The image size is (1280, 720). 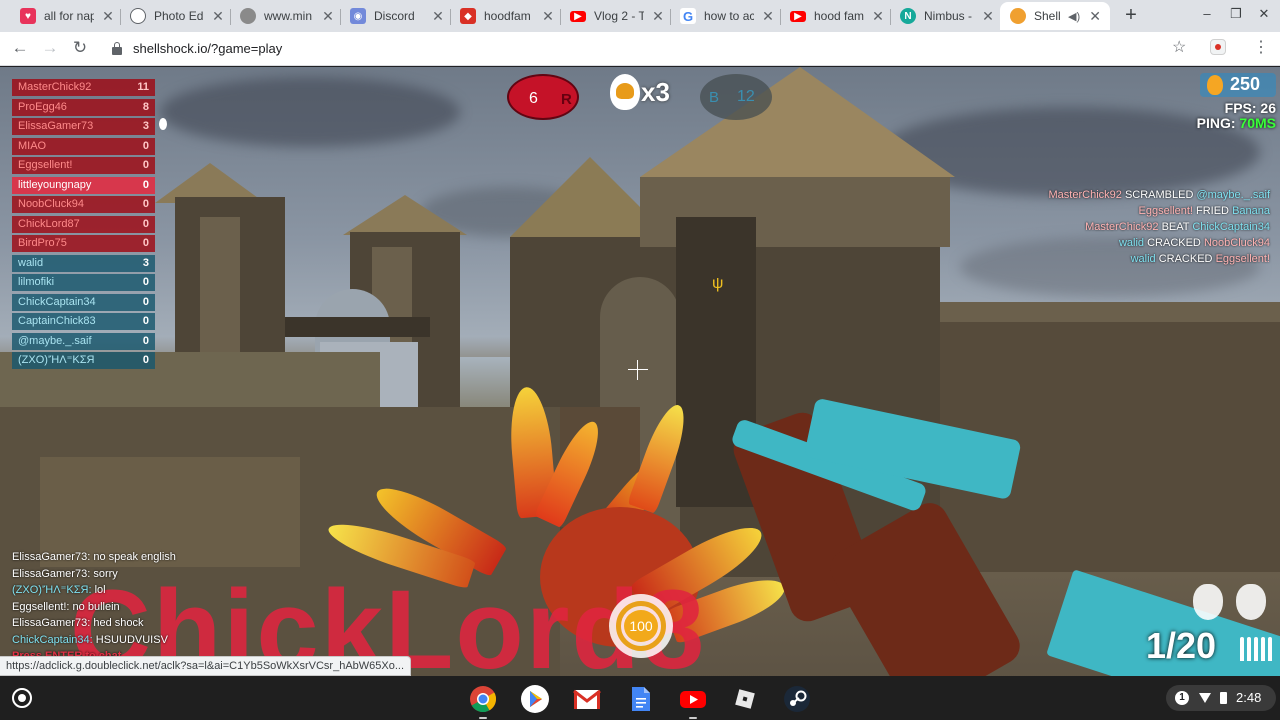 I want to click on tab-google-search: G how to ac ✕, so click(x=725, y=16).